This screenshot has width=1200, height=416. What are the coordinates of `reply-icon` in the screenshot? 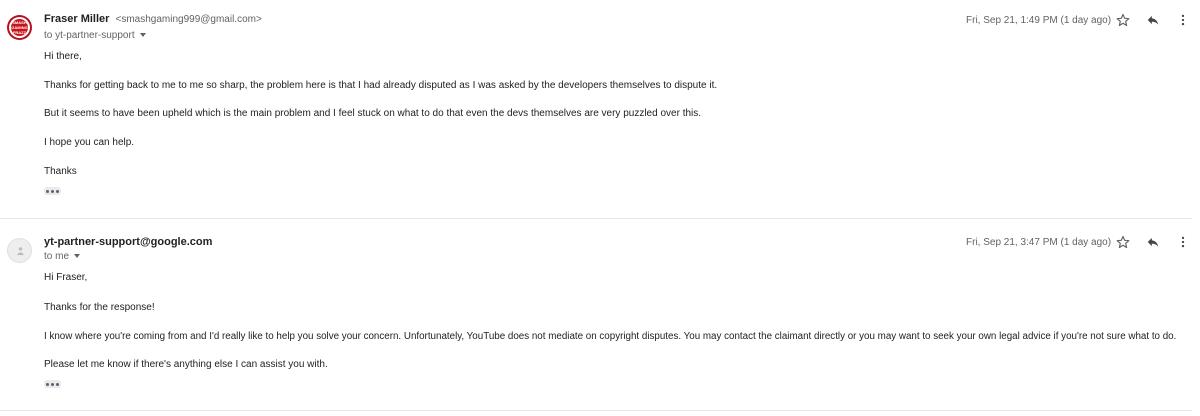 It's located at (1153, 242).